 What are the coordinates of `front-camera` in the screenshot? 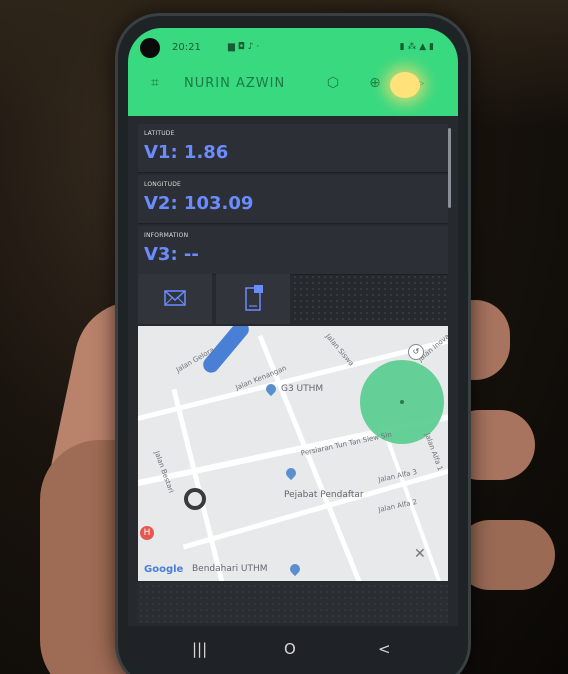 It's located at (150, 48).